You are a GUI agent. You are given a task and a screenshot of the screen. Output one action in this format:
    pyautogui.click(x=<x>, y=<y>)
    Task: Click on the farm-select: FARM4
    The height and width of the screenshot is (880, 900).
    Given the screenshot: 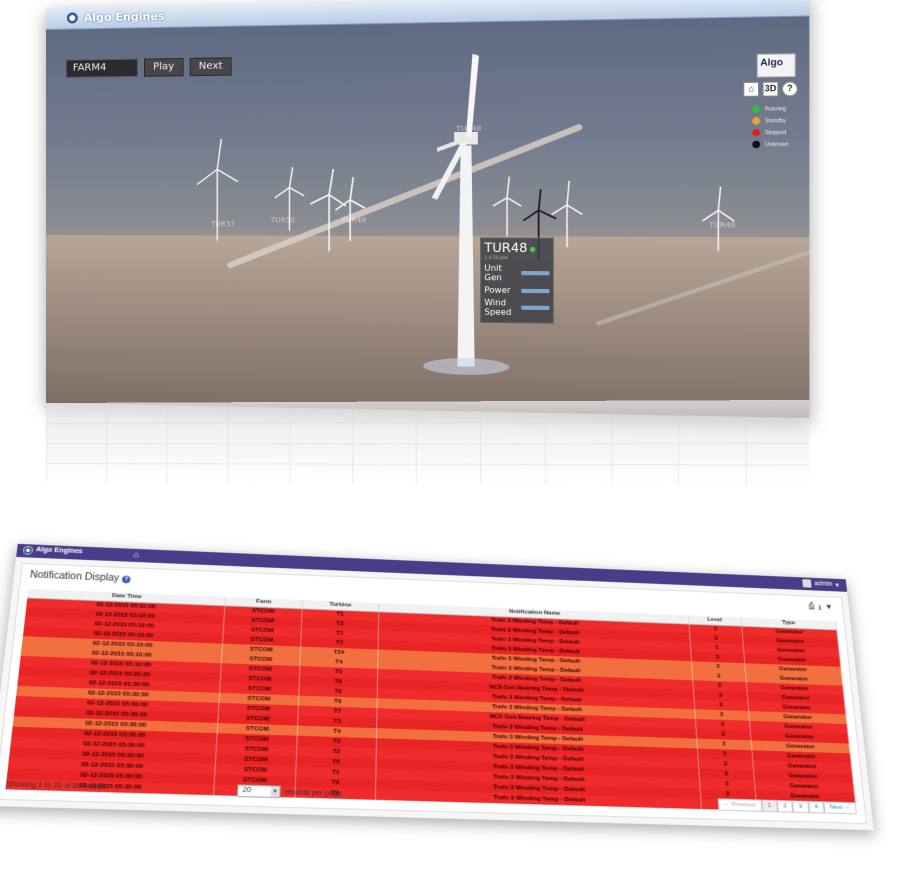 What is the action you would take?
    pyautogui.click(x=101, y=68)
    